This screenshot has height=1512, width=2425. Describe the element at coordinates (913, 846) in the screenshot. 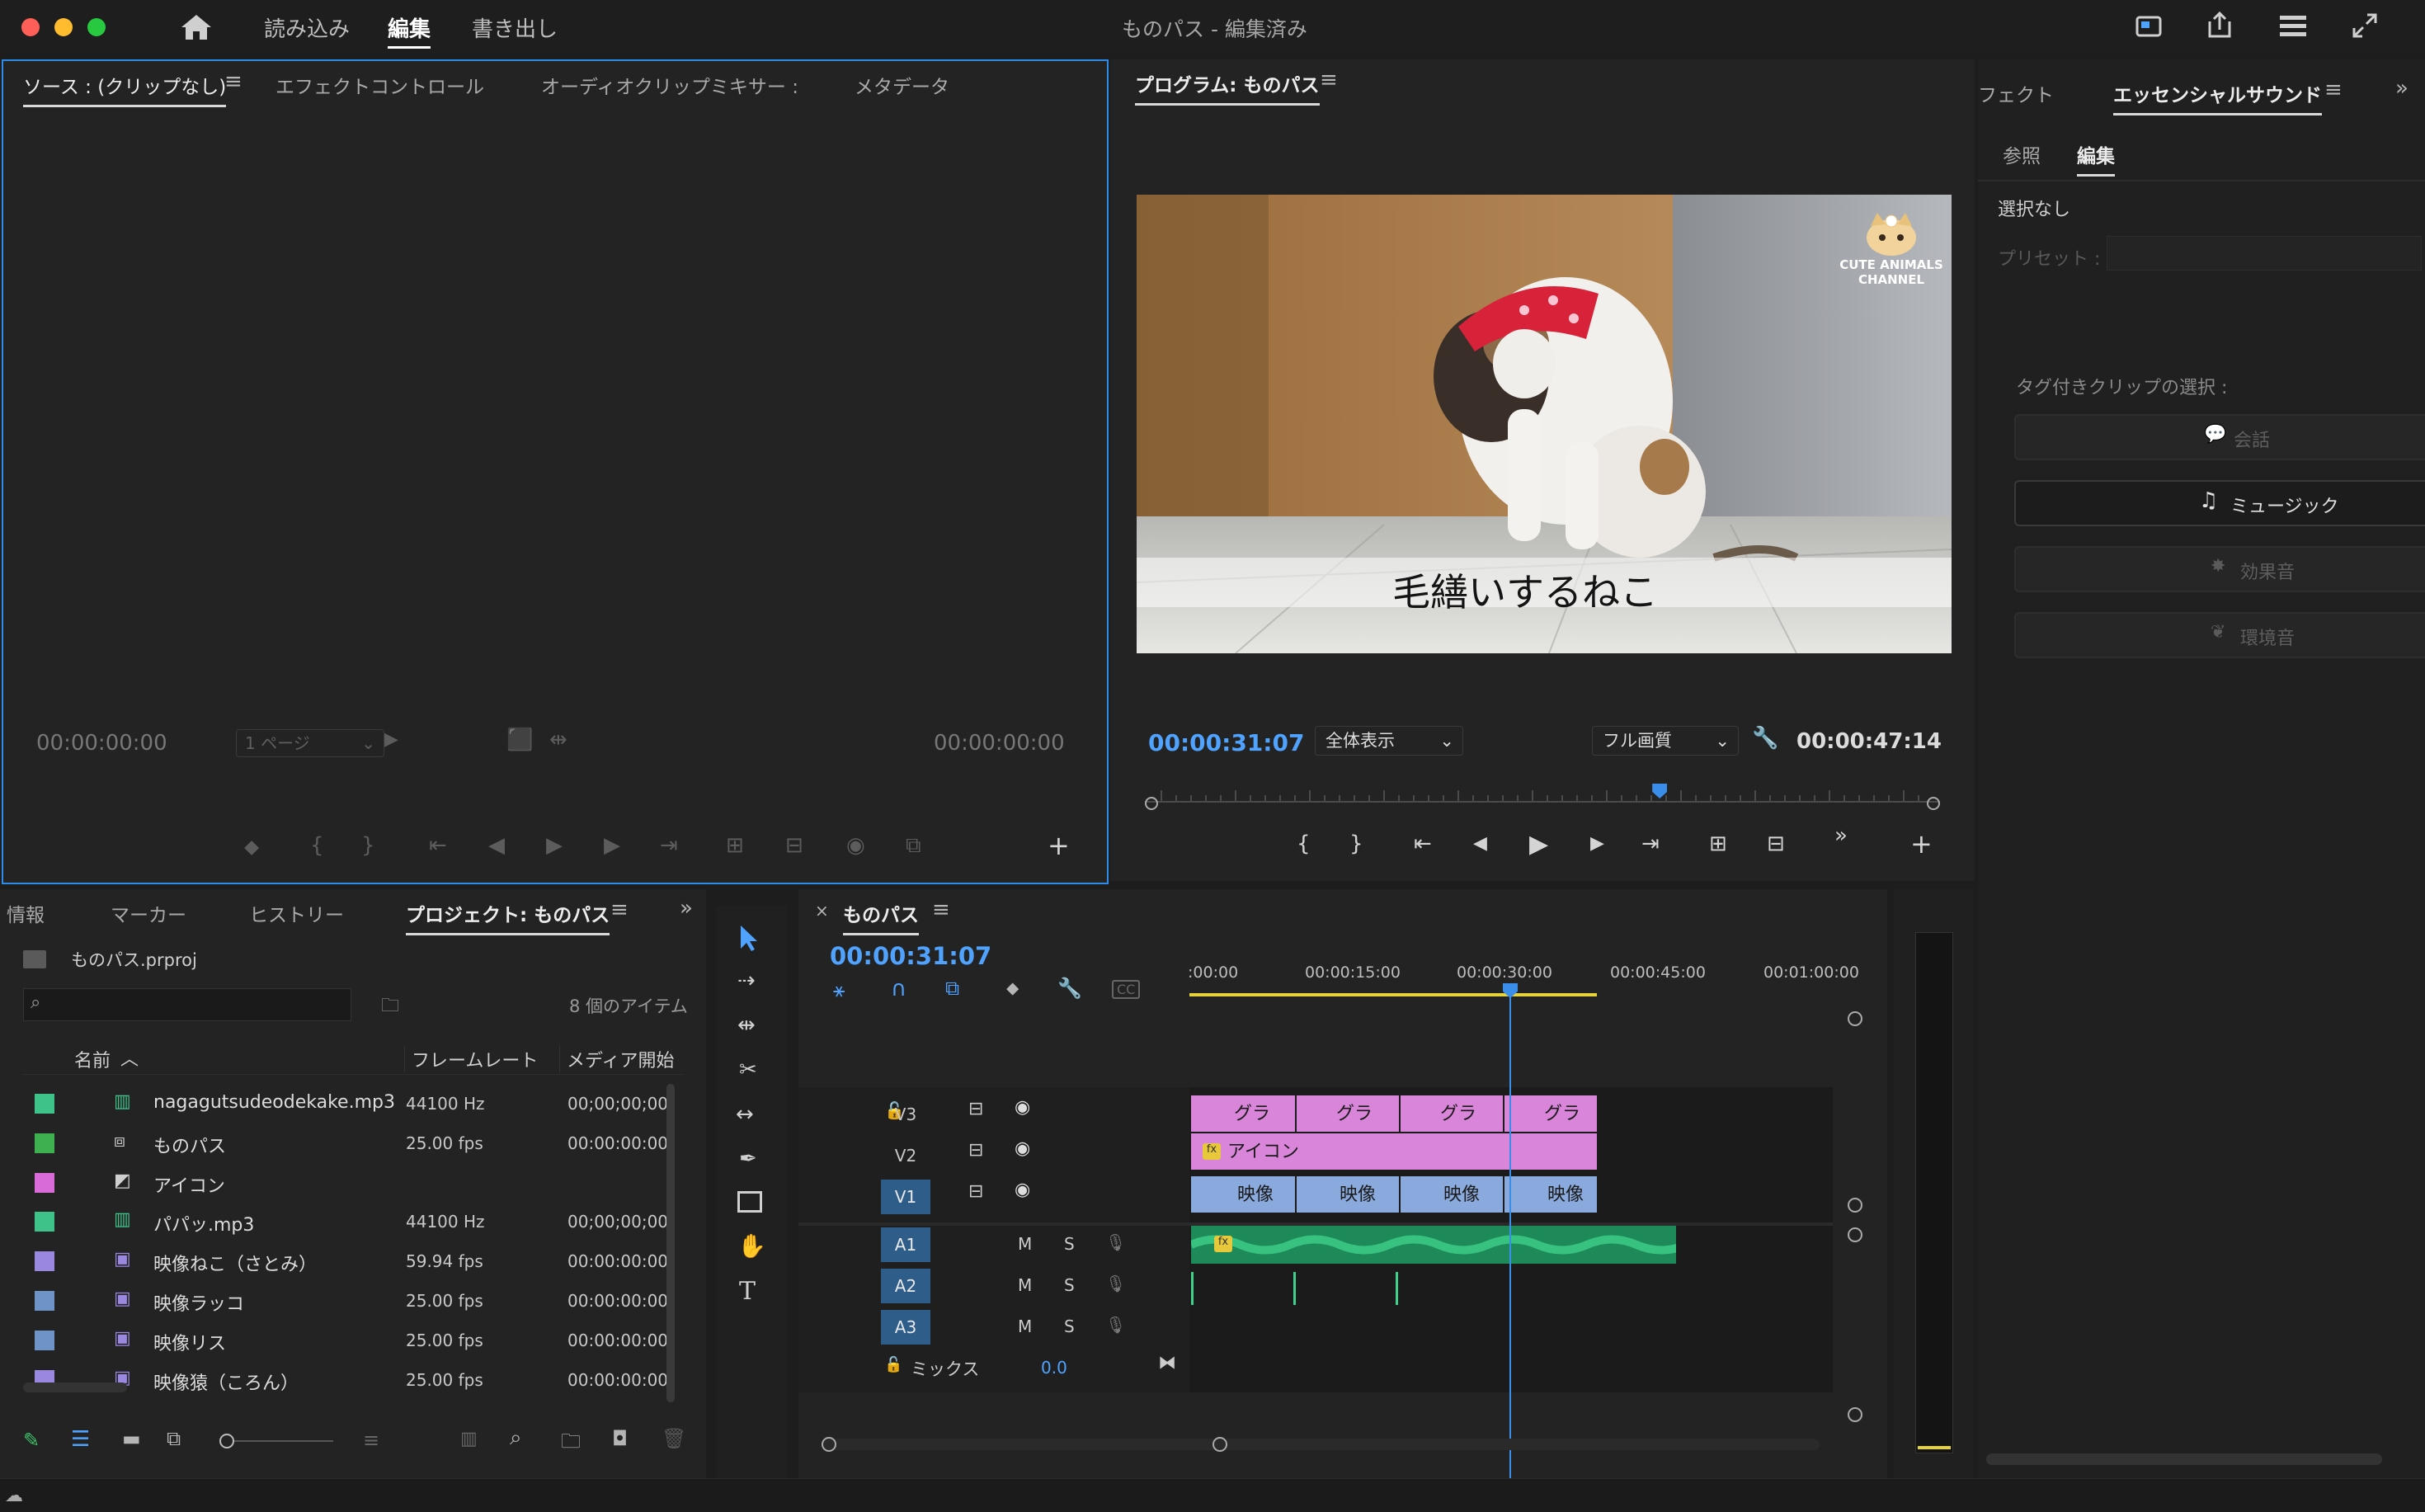

I see `compare-icon: ⧉` at that location.